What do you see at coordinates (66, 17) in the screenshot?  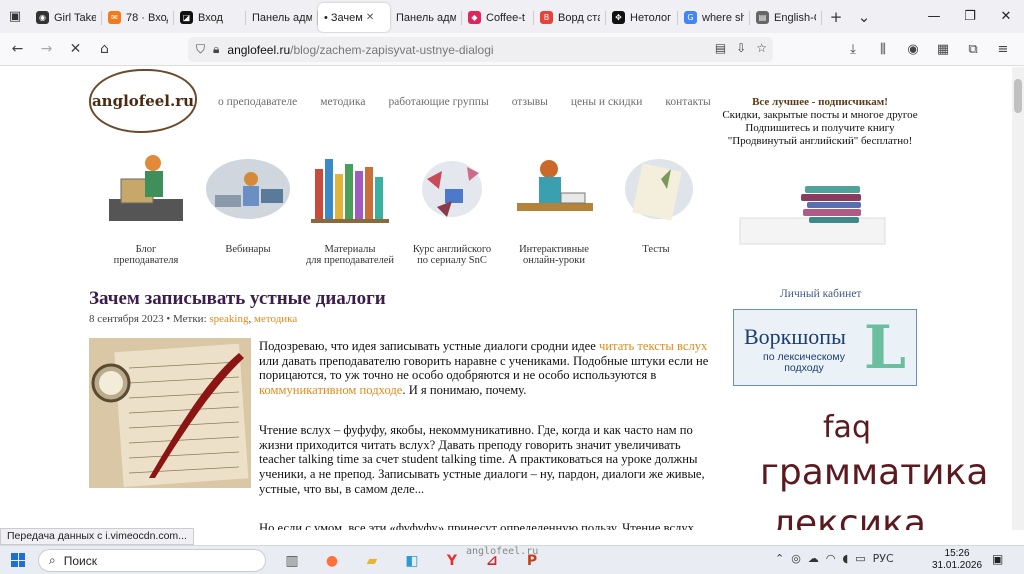 I see `browser-tab: ◉ Girl Take` at bounding box center [66, 17].